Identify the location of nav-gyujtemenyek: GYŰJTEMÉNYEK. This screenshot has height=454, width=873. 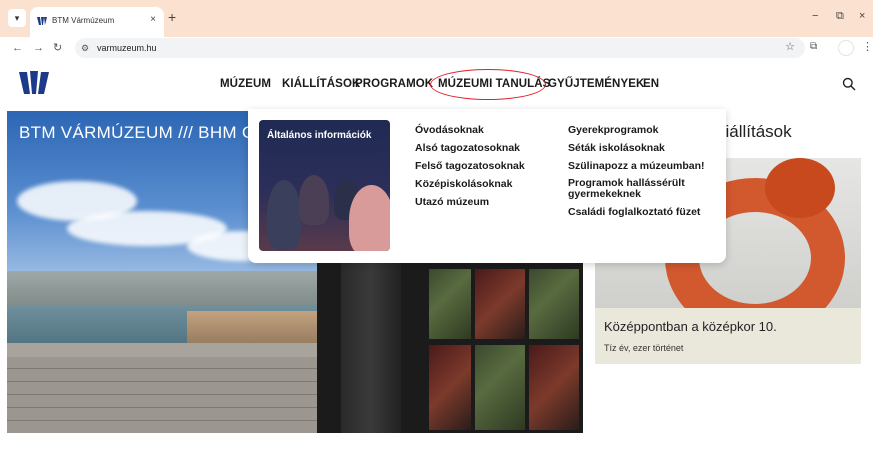
(596, 84).